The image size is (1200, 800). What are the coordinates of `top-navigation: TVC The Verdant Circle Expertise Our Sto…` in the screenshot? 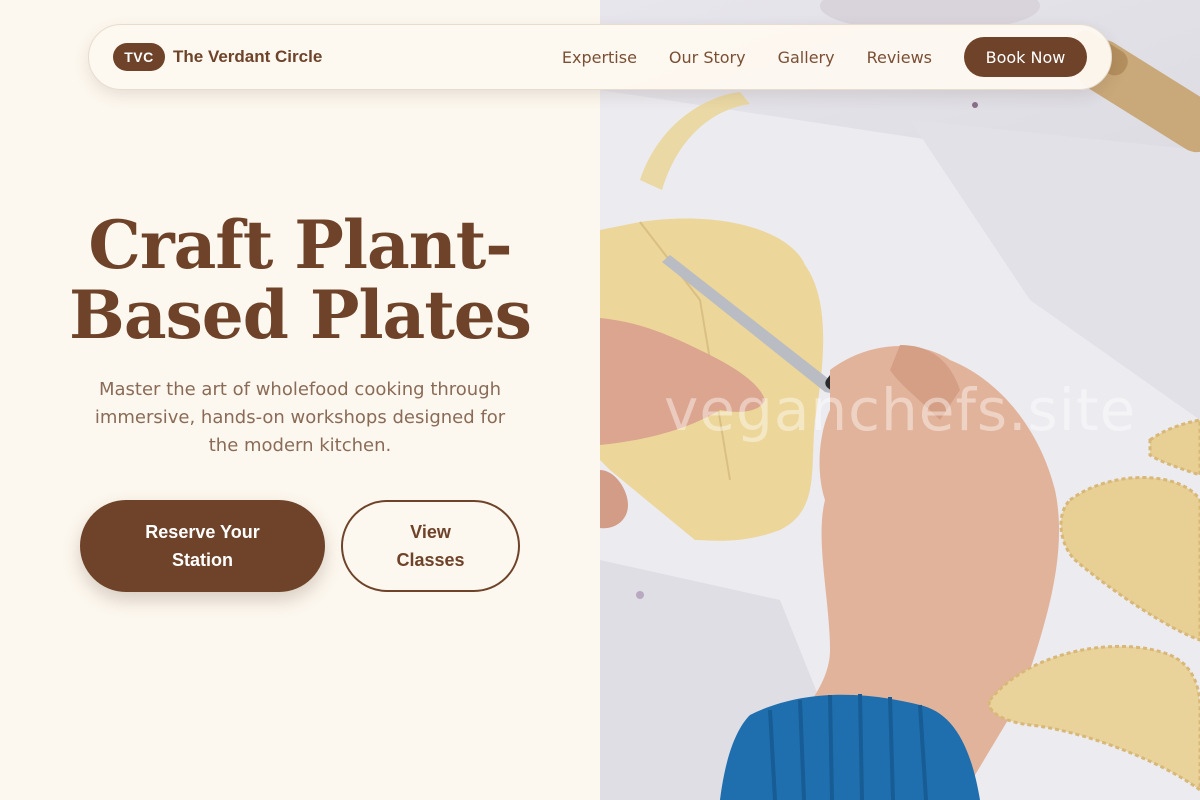 It's located at (600, 57).